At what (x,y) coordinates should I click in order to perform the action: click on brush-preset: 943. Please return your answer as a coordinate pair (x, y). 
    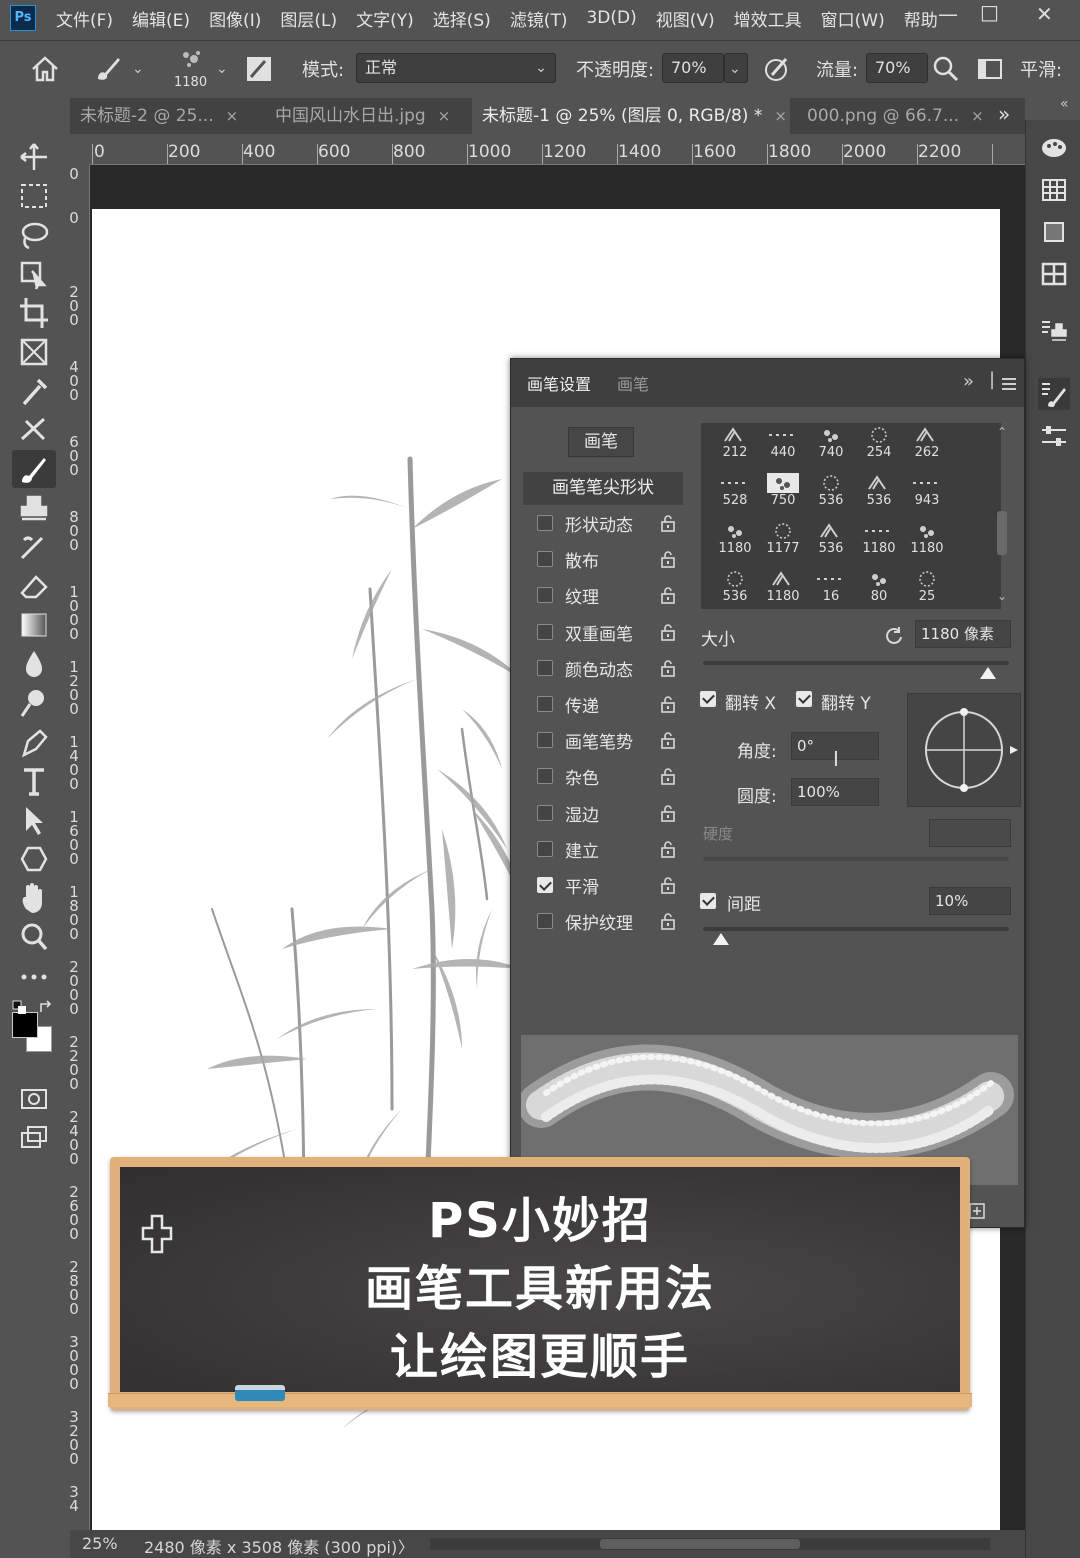
    Looking at the image, I should click on (927, 494).